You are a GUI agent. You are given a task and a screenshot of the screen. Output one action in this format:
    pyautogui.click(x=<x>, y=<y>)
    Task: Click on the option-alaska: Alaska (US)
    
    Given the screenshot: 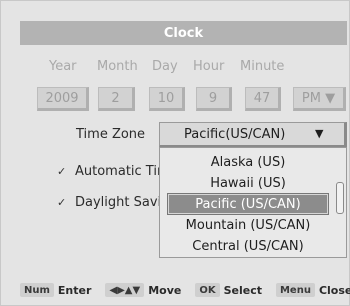 What is the action you would take?
    pyautogui.click(x=248, y=162)
    